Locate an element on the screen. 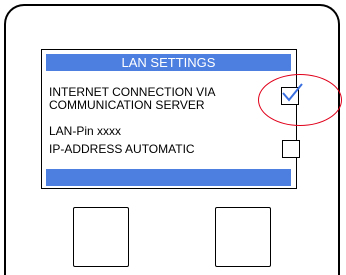 The image size is (346, 275). checkbox-highlight-circle is located at coordinates (300, 100).